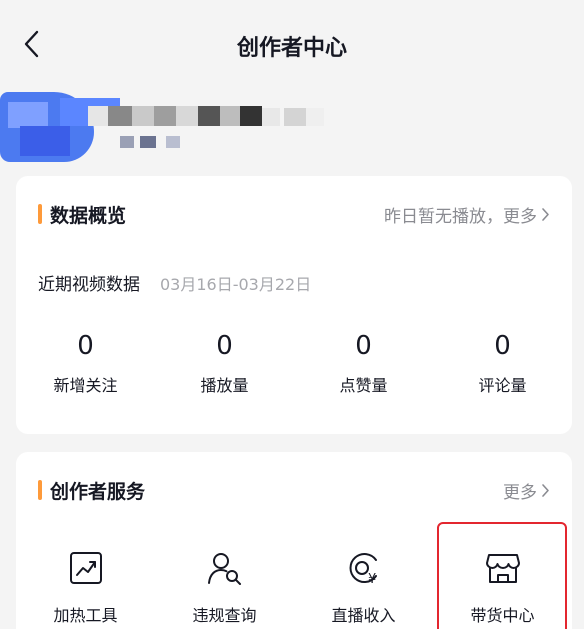 The width and height of the screenshot is (584, 629). I want to click on stat-label: 播放量, so click(224, 385).